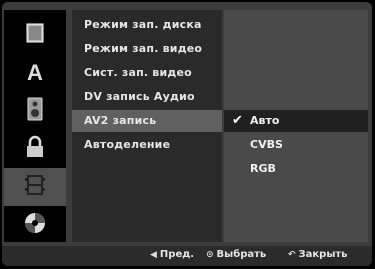  I want to click on speaker-icon, so click(35, 111).